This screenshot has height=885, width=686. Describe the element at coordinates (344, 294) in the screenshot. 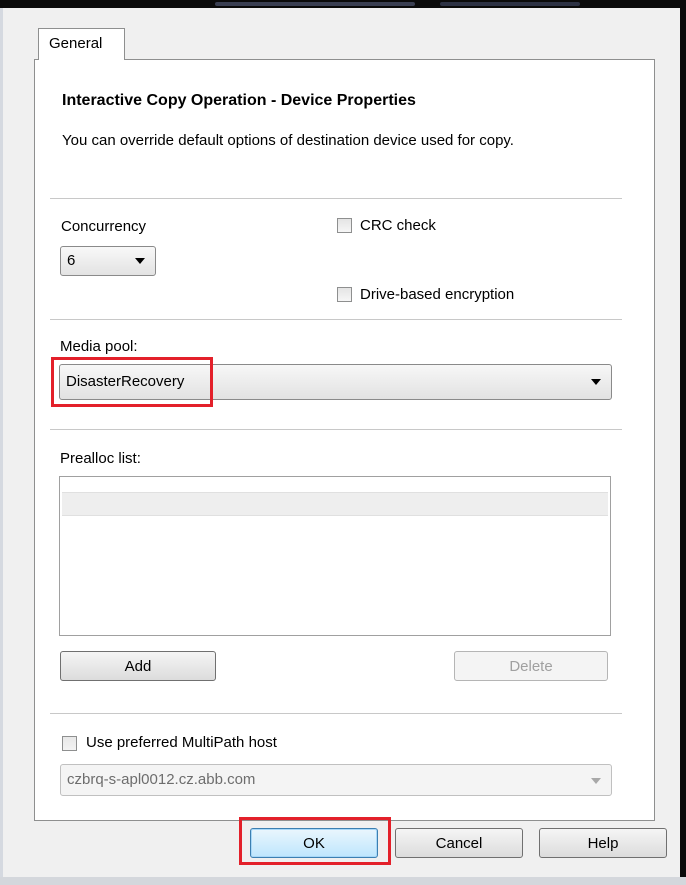

I see `drive-encryption-checkbox` at that location.